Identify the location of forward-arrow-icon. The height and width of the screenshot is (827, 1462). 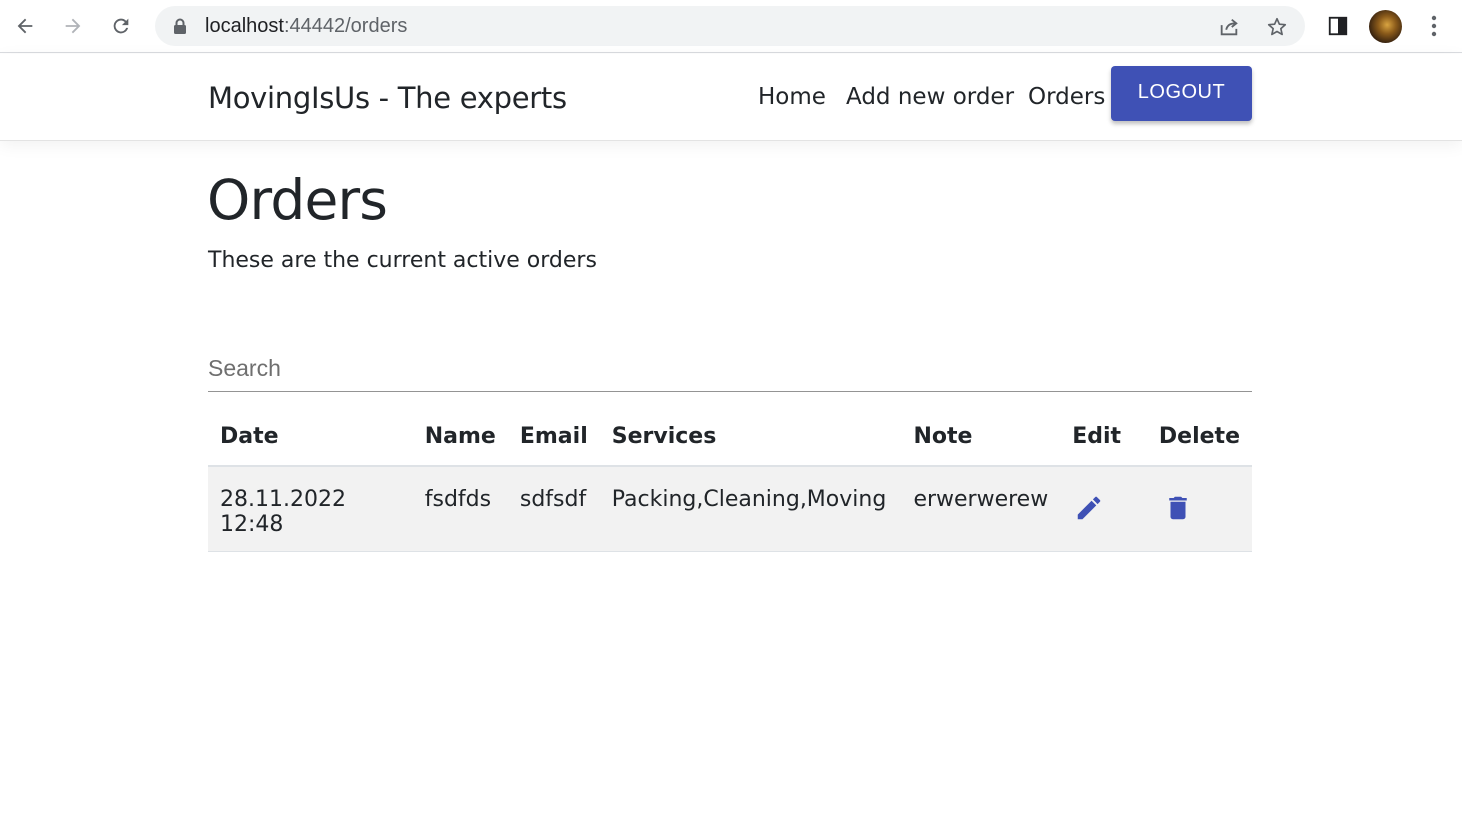
(73, 26).